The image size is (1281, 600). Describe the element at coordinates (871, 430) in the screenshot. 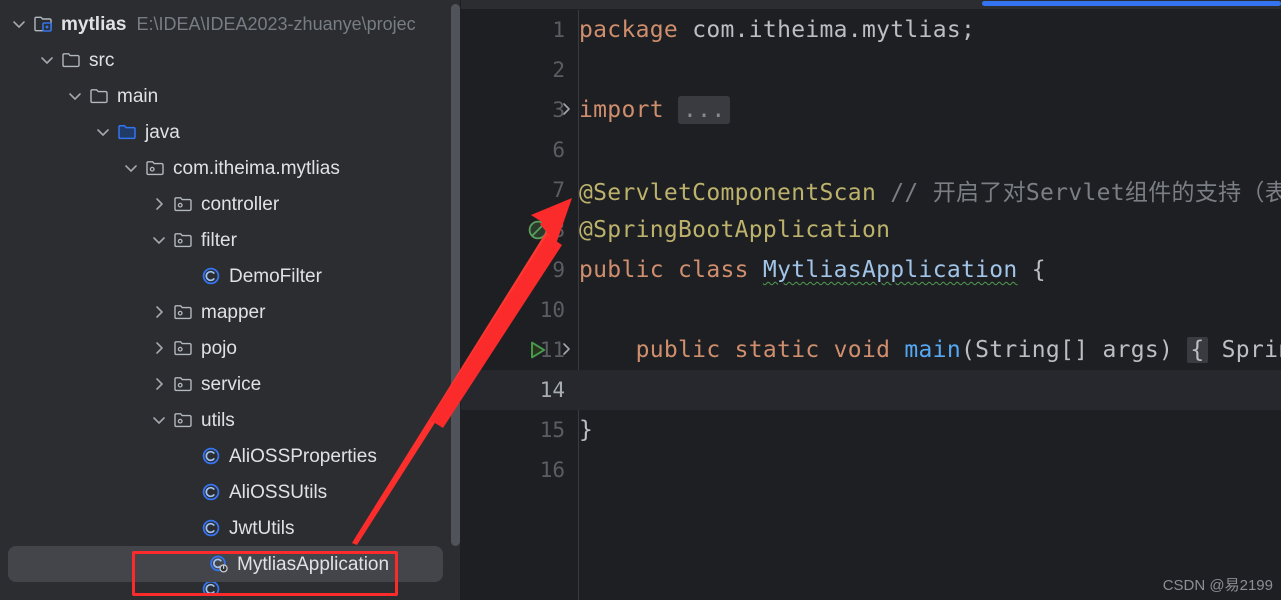

I see `code-line-15: 15}` at that location.